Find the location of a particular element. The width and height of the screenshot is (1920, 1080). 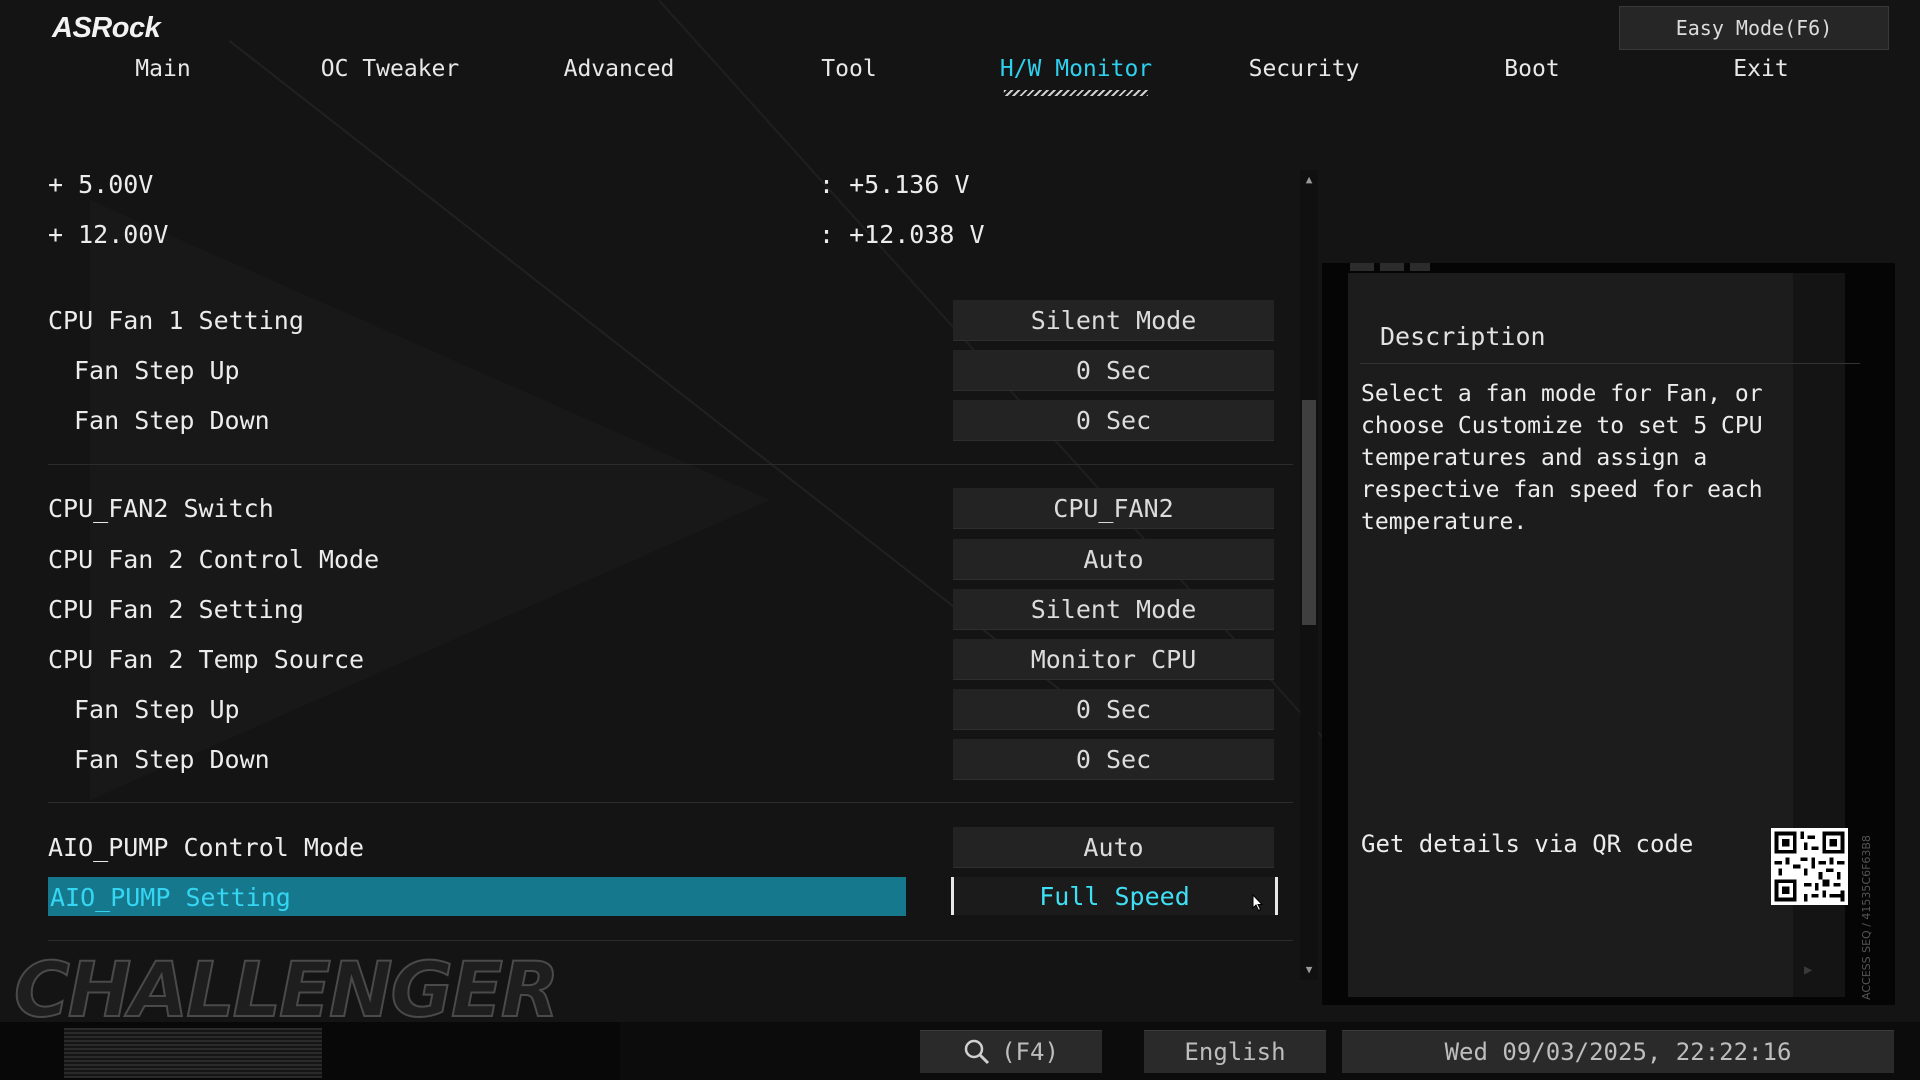

qr-label: Get details via QR code is located at coordinates (1527, 844).